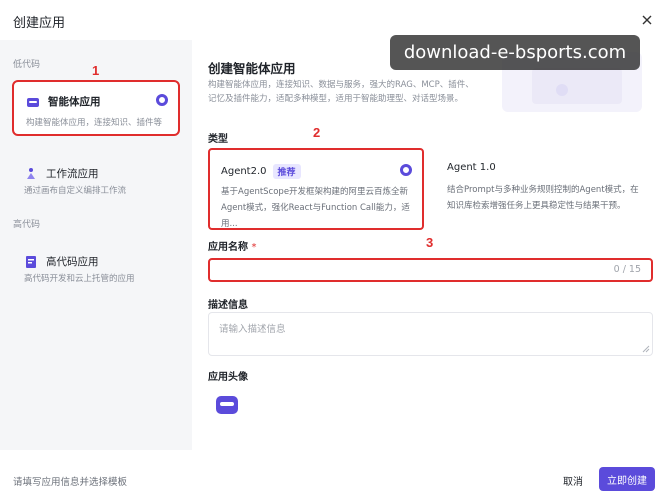  What do you see at coordinates (31, 173) in the screenshot?
I see `workflow-icon` at bounding box center [31, 173].